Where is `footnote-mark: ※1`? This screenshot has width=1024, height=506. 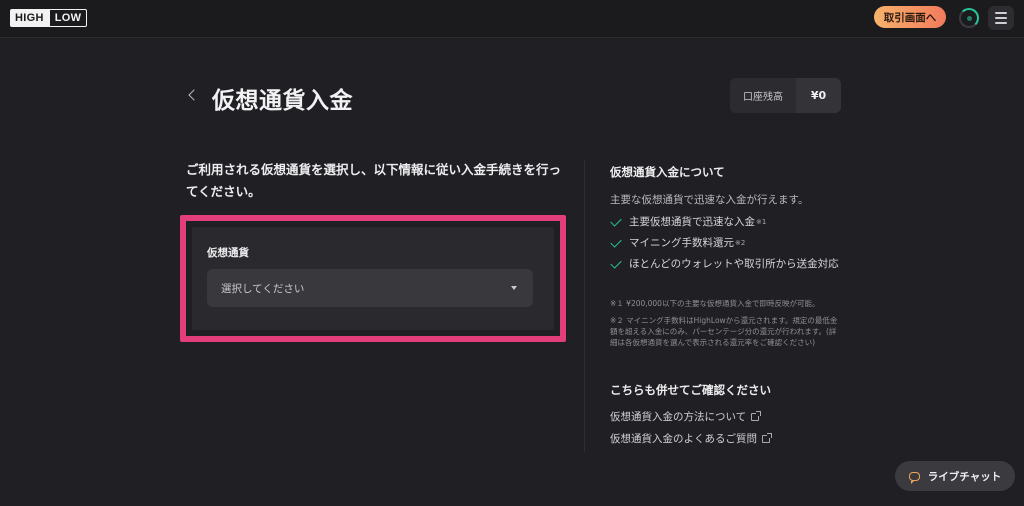 footnote-mark: ※1 is located at coordinates (761, 222).